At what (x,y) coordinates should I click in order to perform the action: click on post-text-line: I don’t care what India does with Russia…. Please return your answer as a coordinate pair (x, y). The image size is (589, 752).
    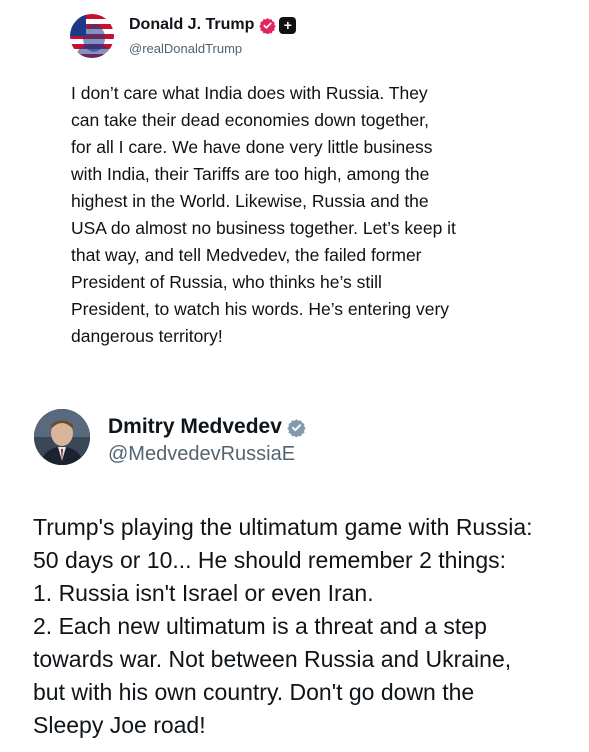
    Looking at the image, I should click on (249, 93).